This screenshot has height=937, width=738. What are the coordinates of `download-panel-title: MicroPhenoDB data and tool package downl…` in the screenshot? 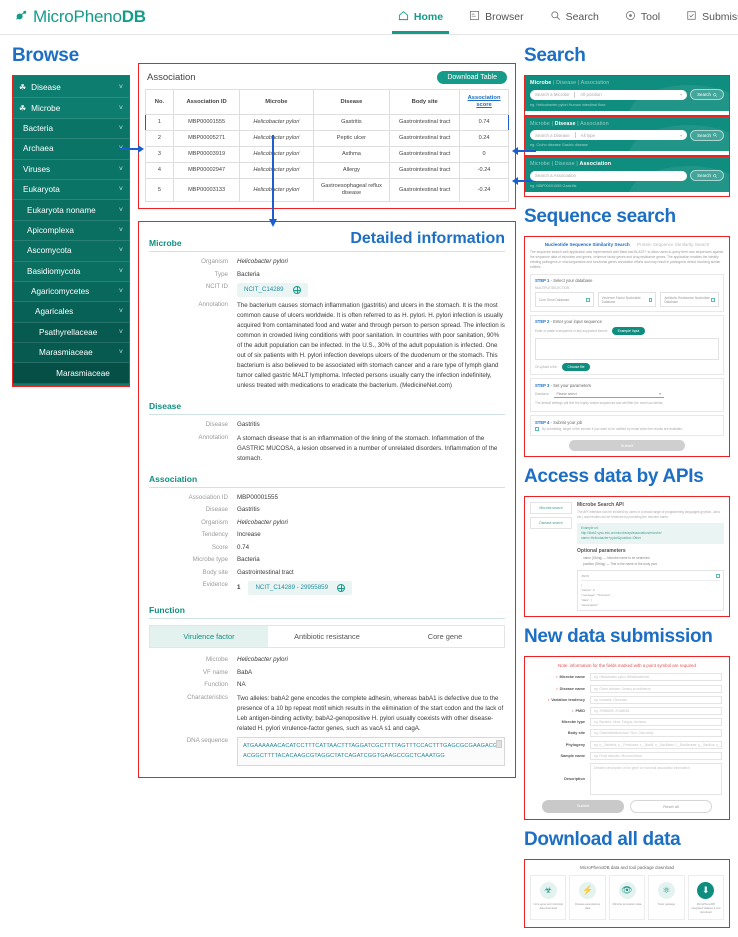 It's located at (627, 867).